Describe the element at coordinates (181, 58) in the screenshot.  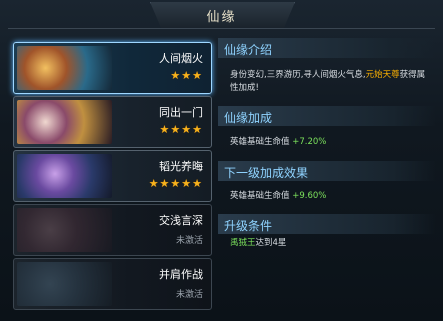
I see `fate-card-name: 人间烟火` at that location.